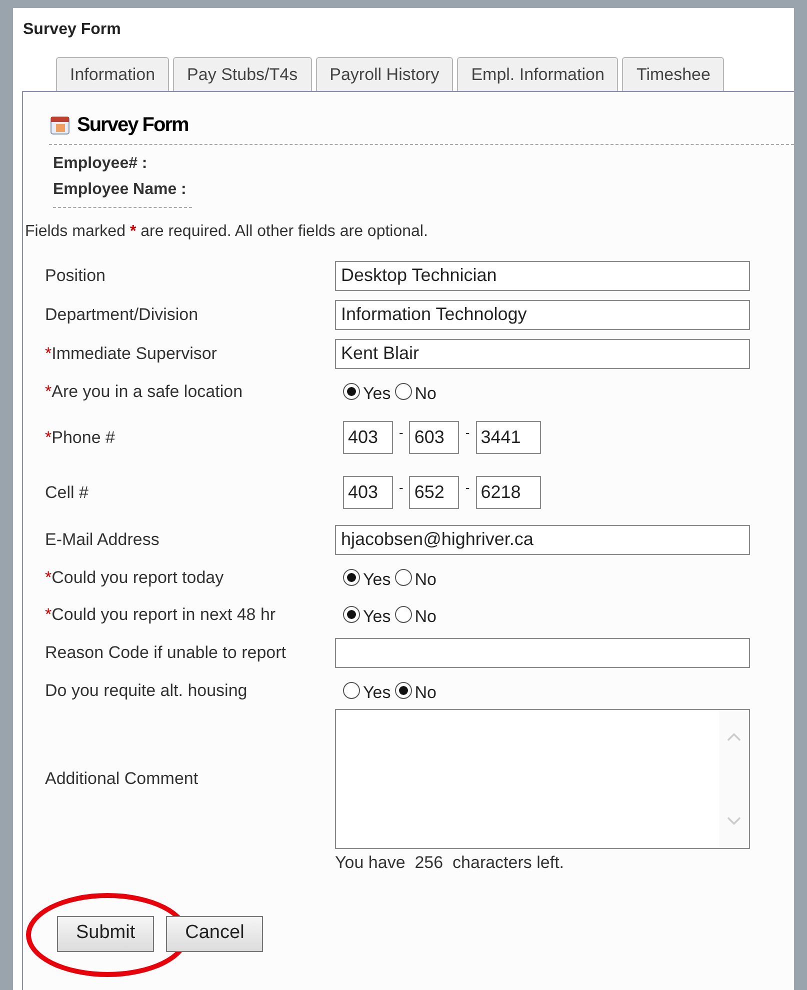  Describe the element at coordinates (131, 353) in the screenshot. I see `field-label: *Immediate Supervisor` at that location.